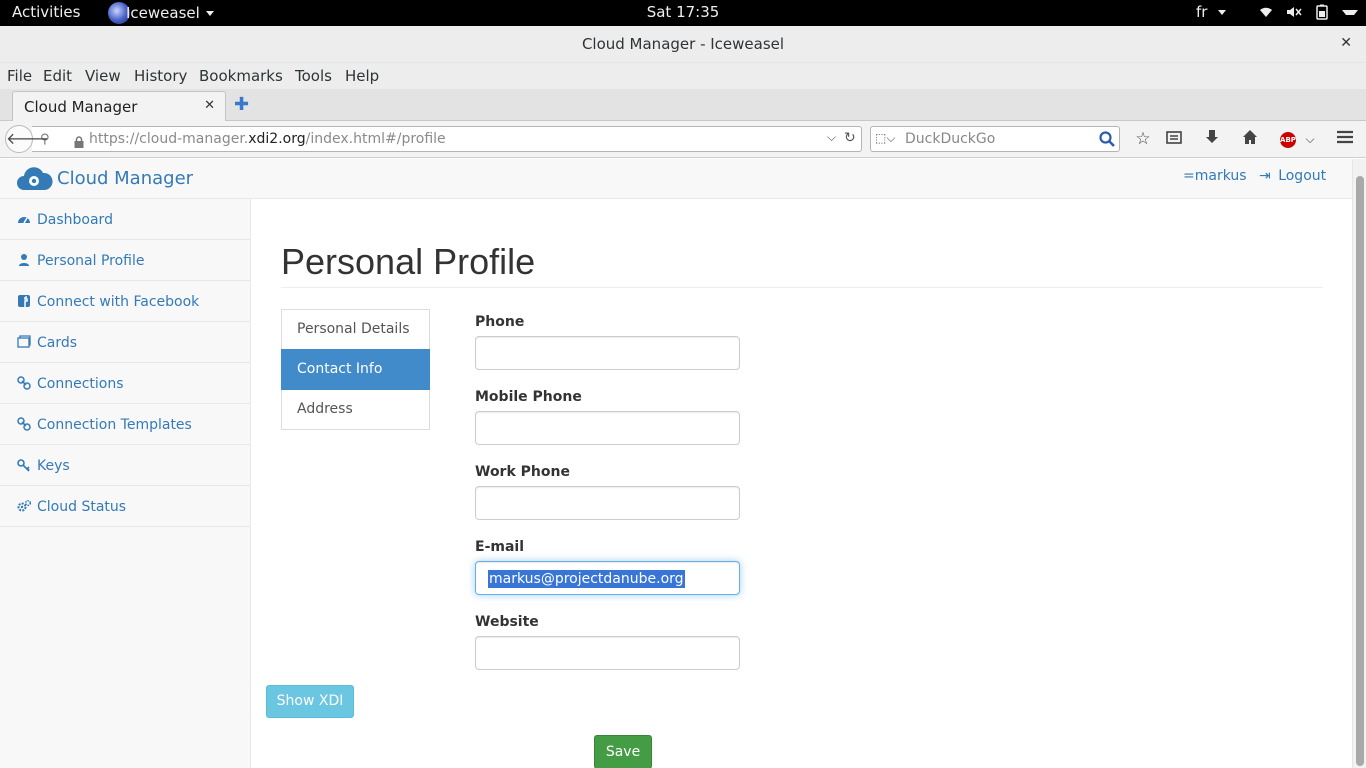  What do you see at coordinates (1174, 139) in the screenshot?
I see `reading-list-icon` at bounding box center [1174, 139].